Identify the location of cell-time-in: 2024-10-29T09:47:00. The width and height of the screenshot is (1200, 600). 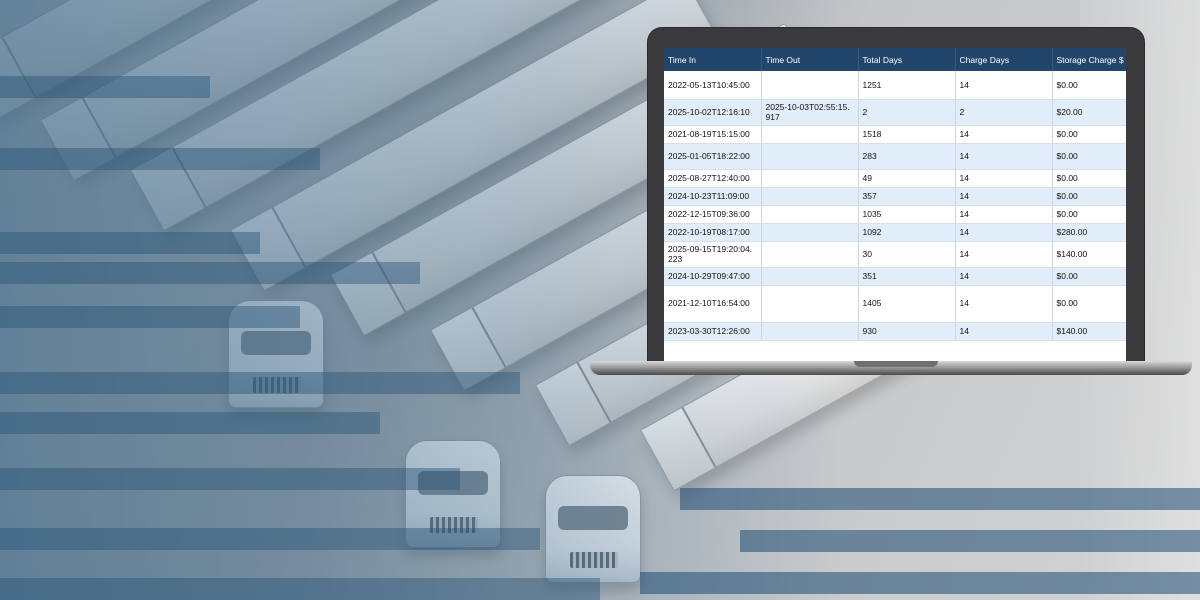
(713, 276).